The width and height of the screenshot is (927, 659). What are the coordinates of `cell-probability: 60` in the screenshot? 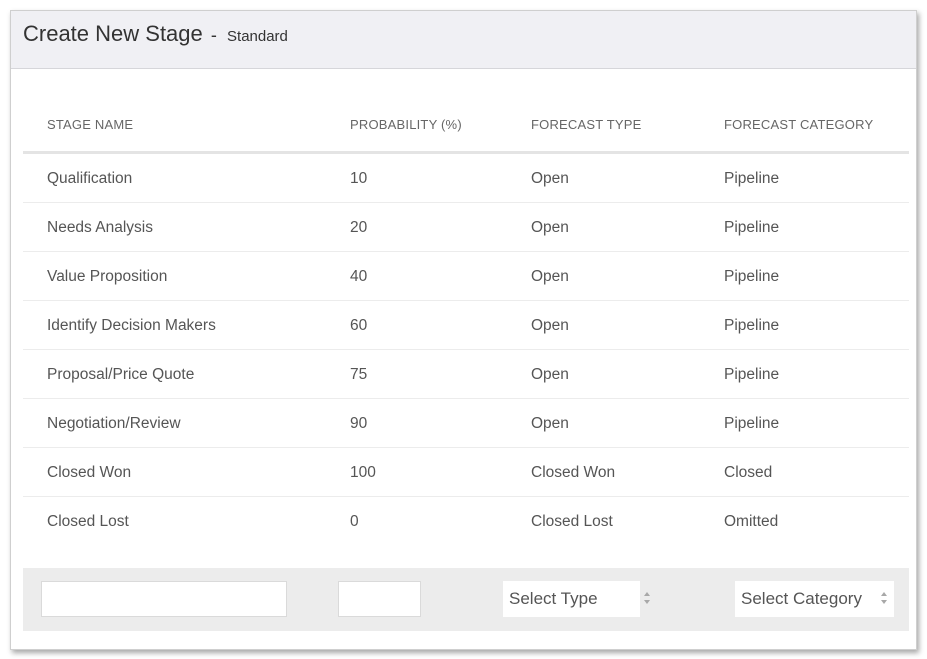 It's located at (359, 325).